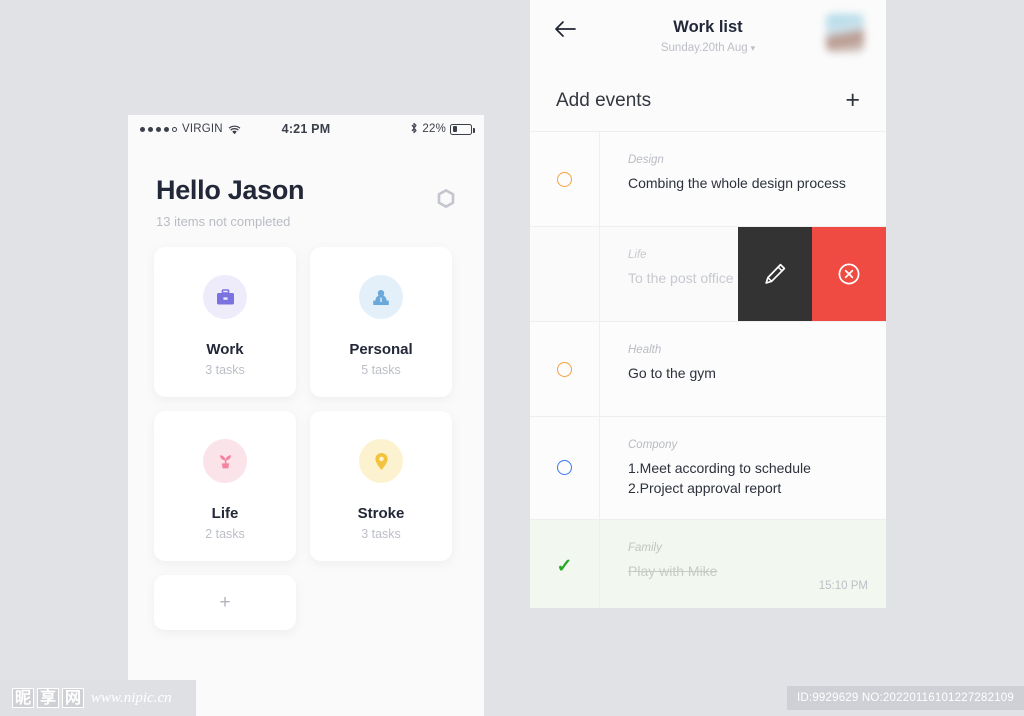 This screenshot has height=716, width=1024. Describe the element at coordinates (704, 48) in the screenshot. I see `worklist-date-label: Sunday.20th Aug` at that location.